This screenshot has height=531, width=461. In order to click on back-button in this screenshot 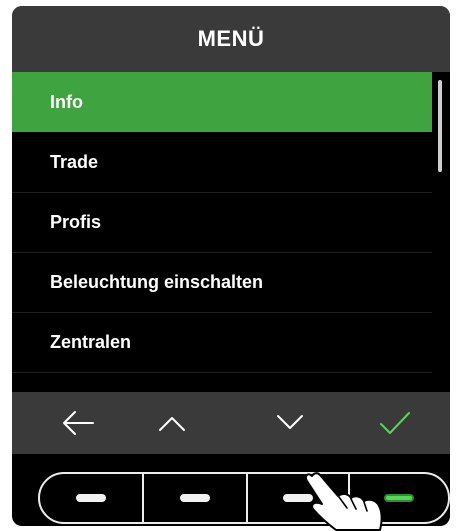, I will do `click(78, 423)`.